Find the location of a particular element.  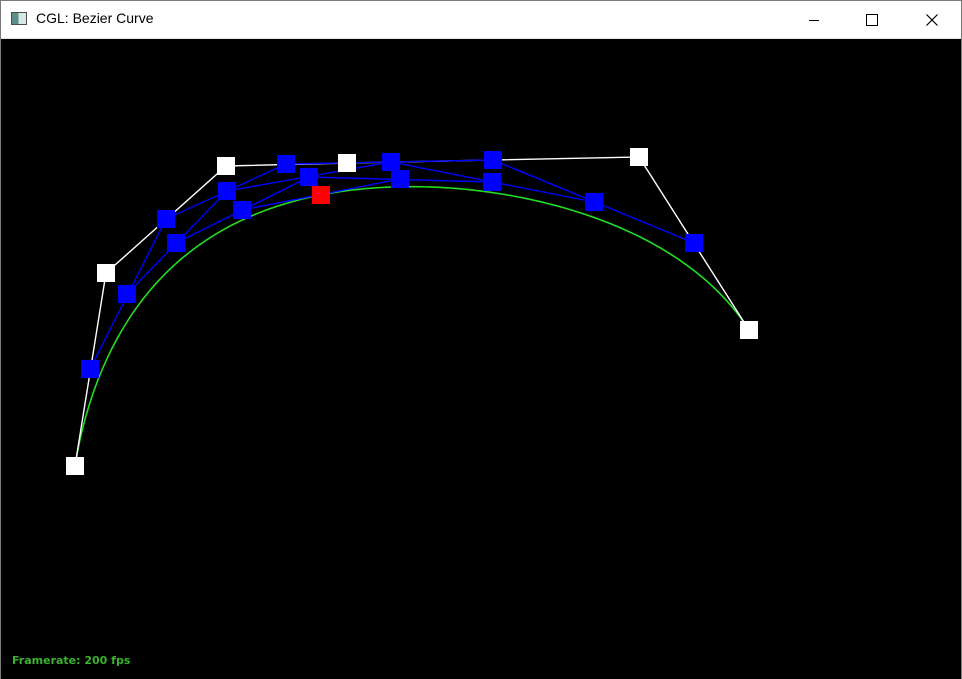

minimize-button is located at coordinates (814, 19).